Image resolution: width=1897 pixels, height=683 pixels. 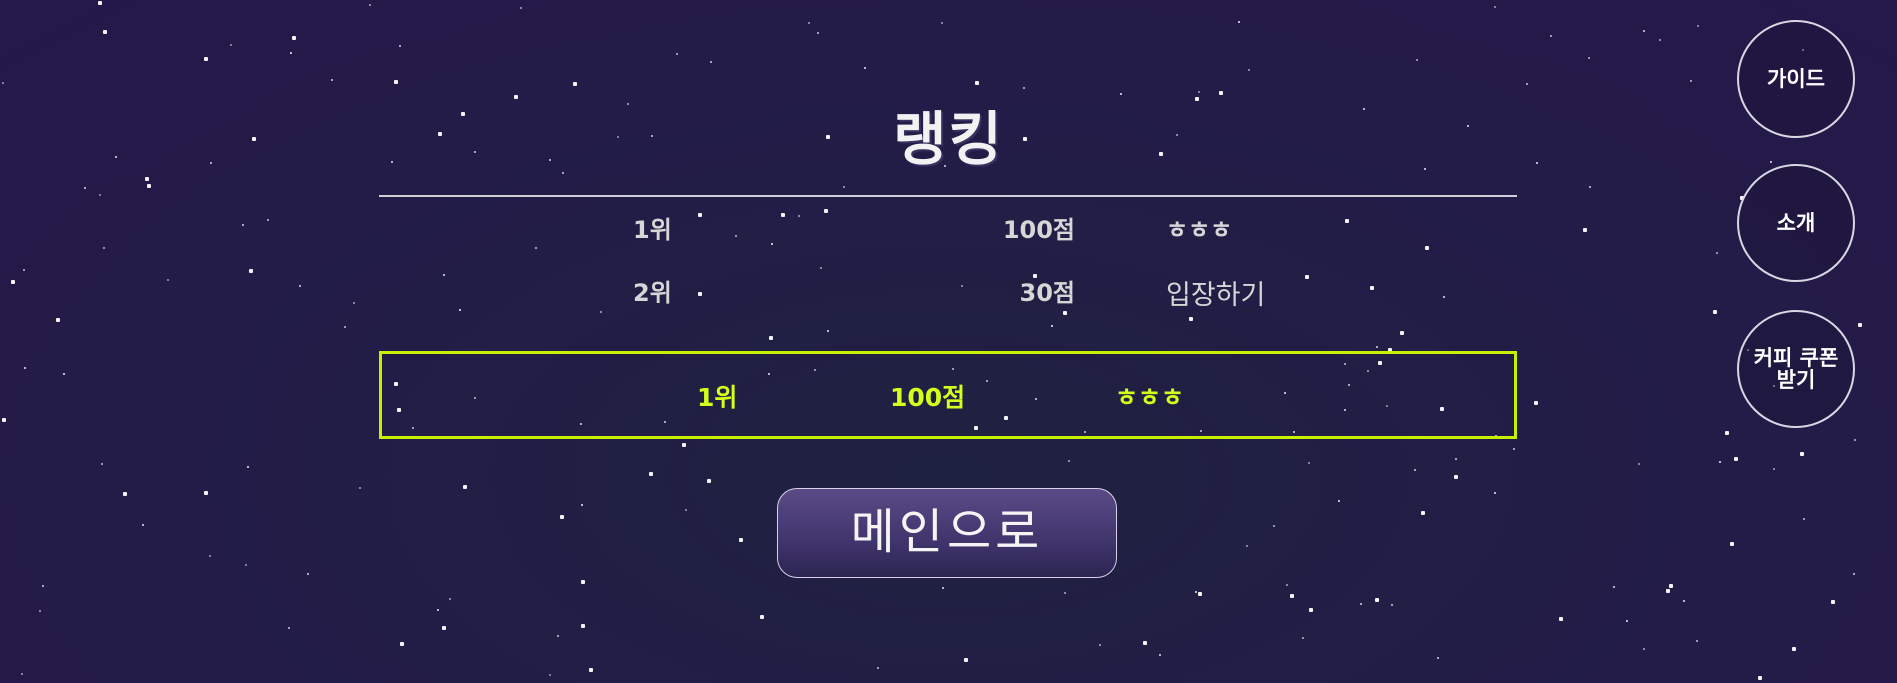 I want to click on rank-nickname: 입장하기, so click(x=1216, y=295).